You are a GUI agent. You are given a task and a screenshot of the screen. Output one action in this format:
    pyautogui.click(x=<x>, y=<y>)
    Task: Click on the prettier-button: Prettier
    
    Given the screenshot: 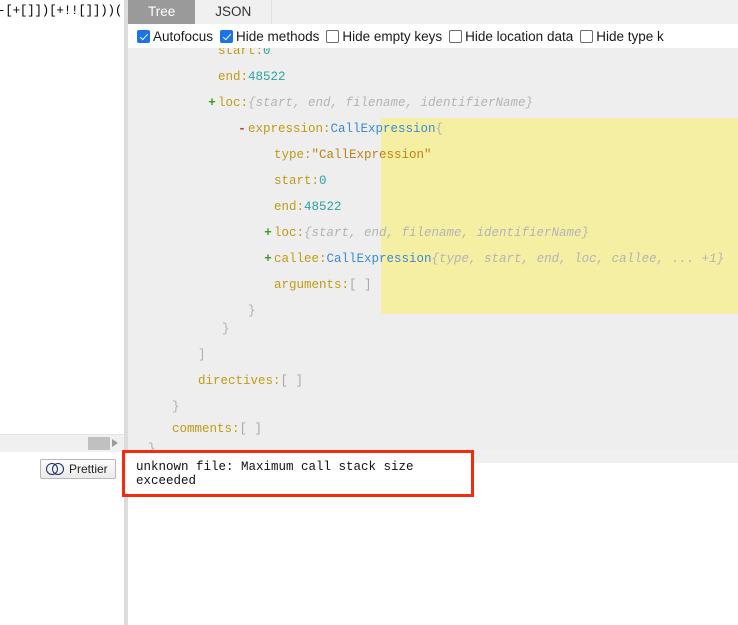 What is the action you would take?
    pyautogui.click(x=78, y=469)
    